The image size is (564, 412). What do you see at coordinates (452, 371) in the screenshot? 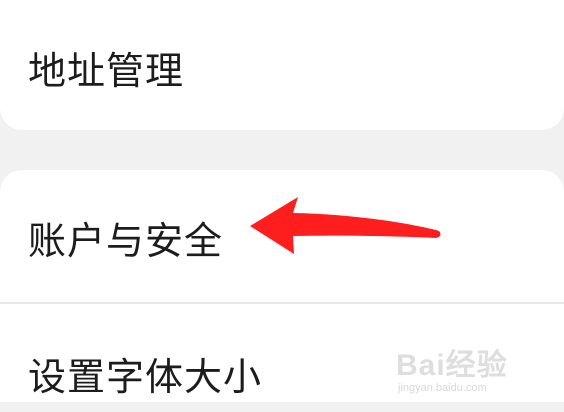
I see `baidu-jingyan-watermark: Bai经验 jingyan.baidu.com` at bounding box center [452, 371].